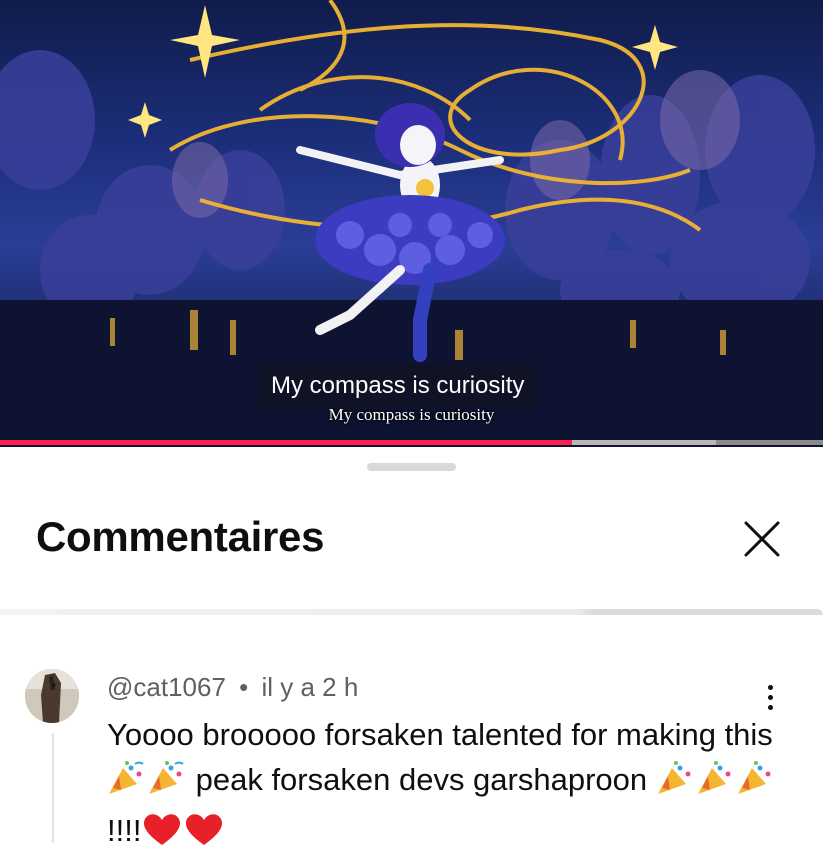  Describe the element at coordinates (180, 536) in the screenshot. I see `comments-title: Commentaires` at that location.